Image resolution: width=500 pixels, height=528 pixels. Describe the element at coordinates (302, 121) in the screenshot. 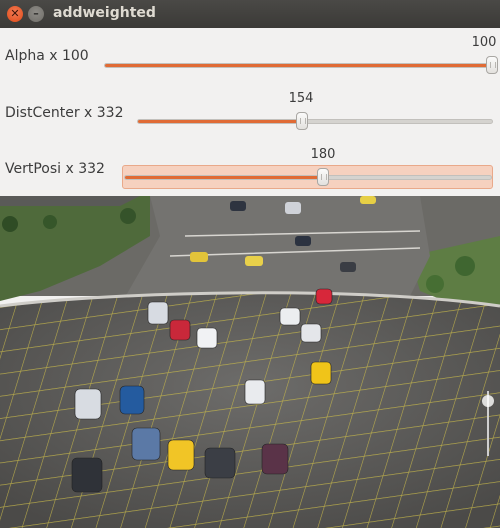

I see `trackbar-handle-distcenter` at that location.